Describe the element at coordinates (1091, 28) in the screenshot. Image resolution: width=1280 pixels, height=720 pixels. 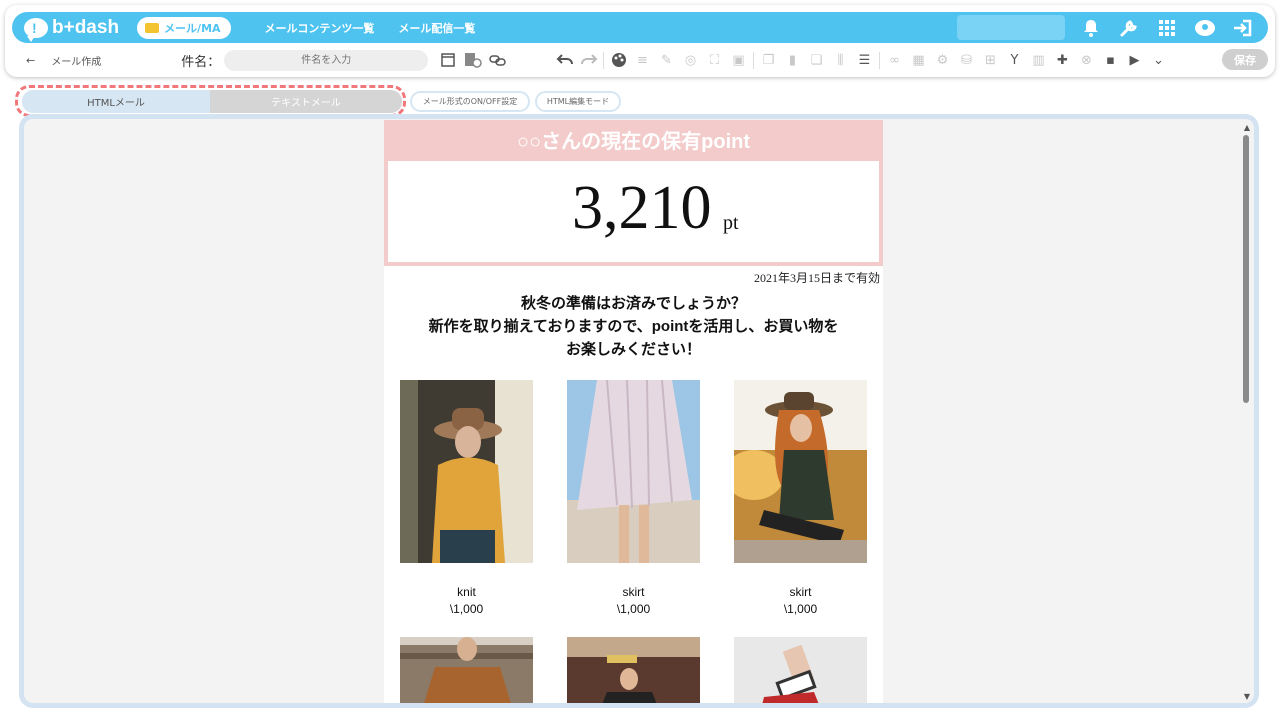
I see `bell-icon` at that location.